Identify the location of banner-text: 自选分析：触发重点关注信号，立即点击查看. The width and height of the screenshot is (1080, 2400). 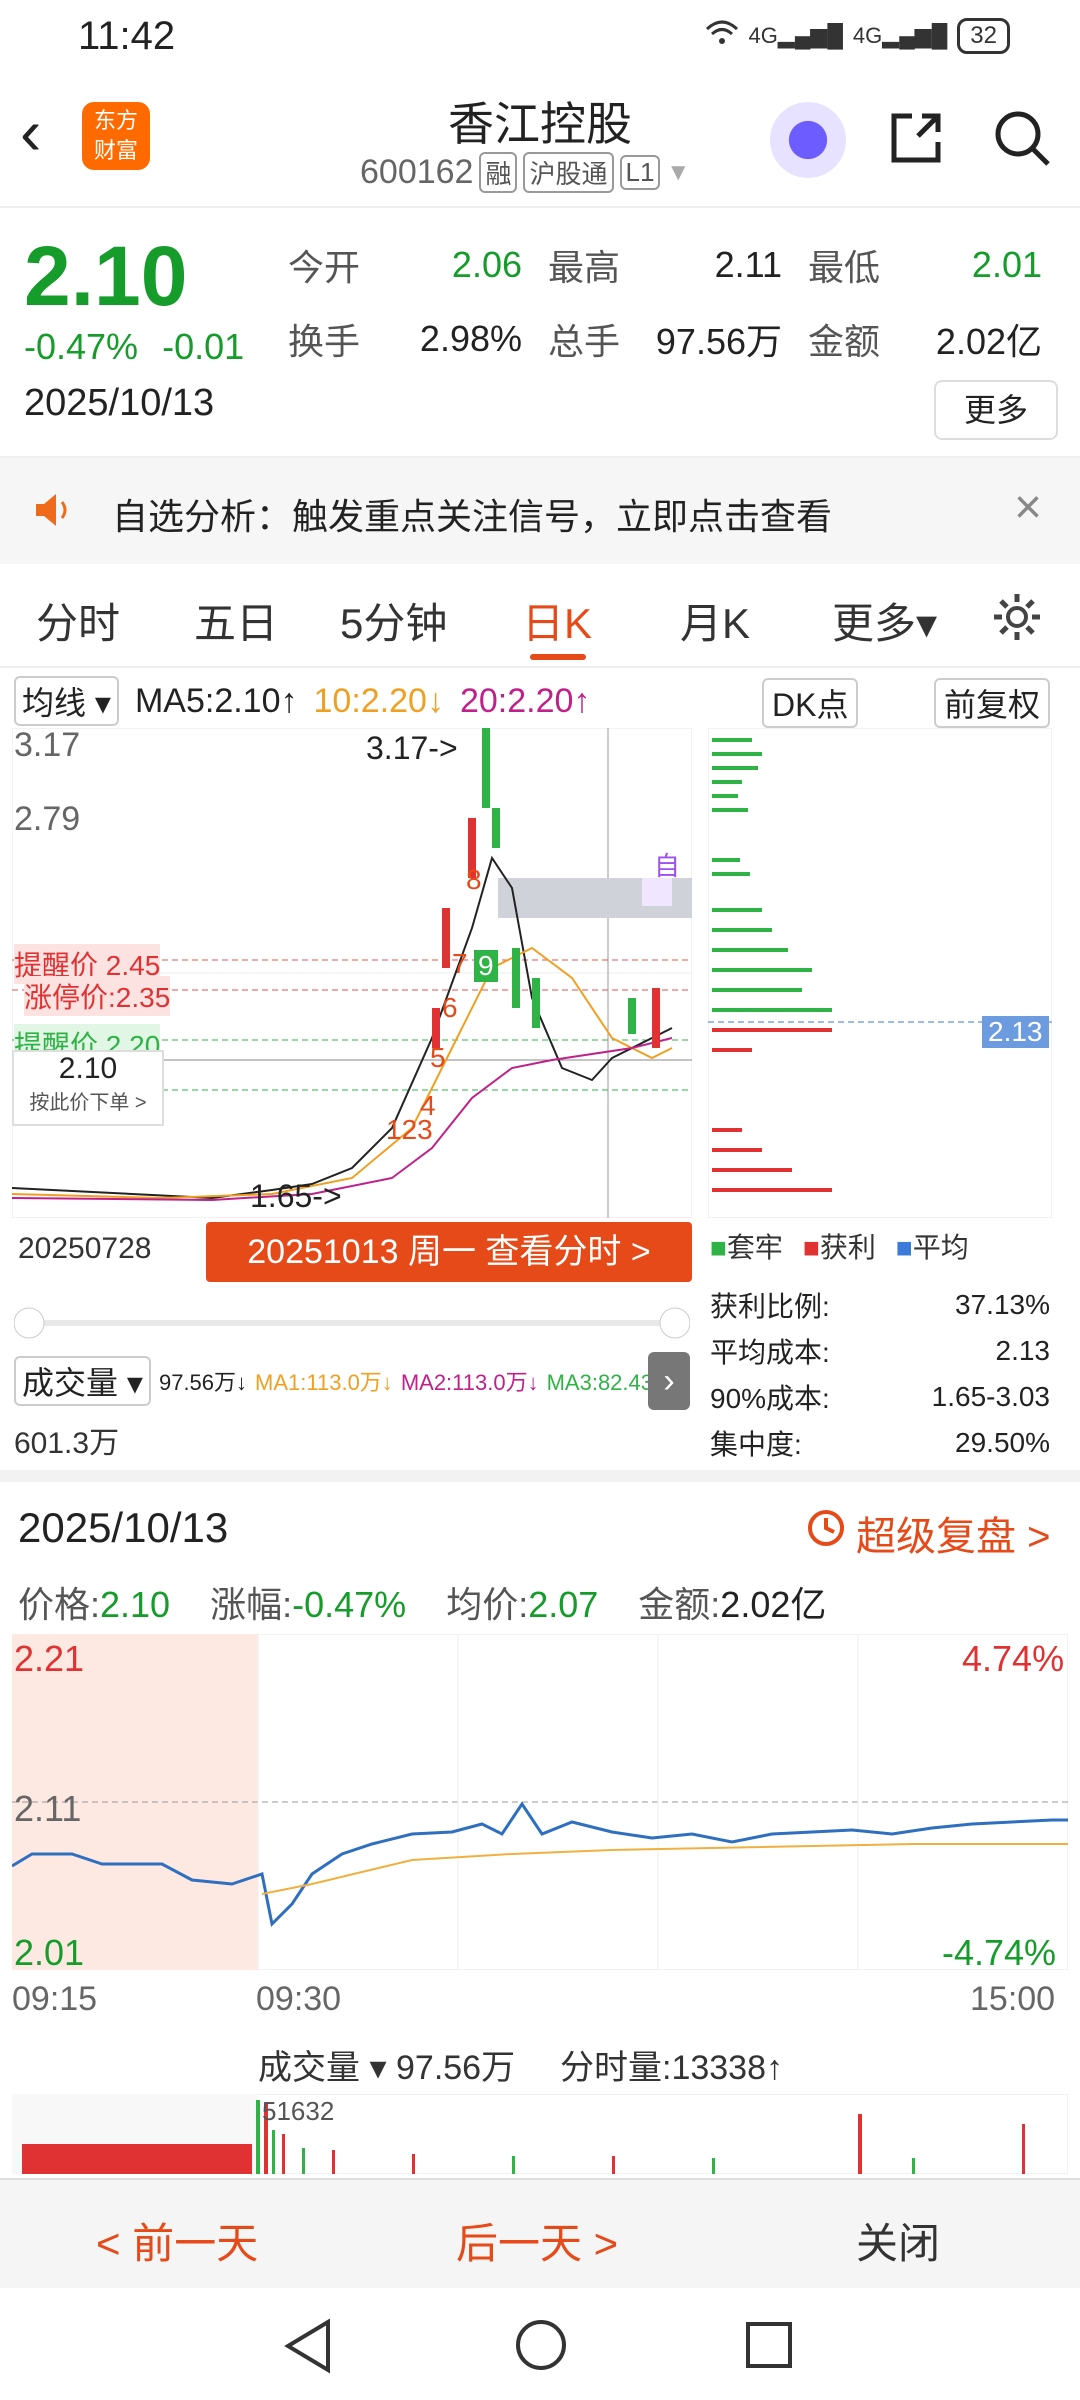
(472, 516).